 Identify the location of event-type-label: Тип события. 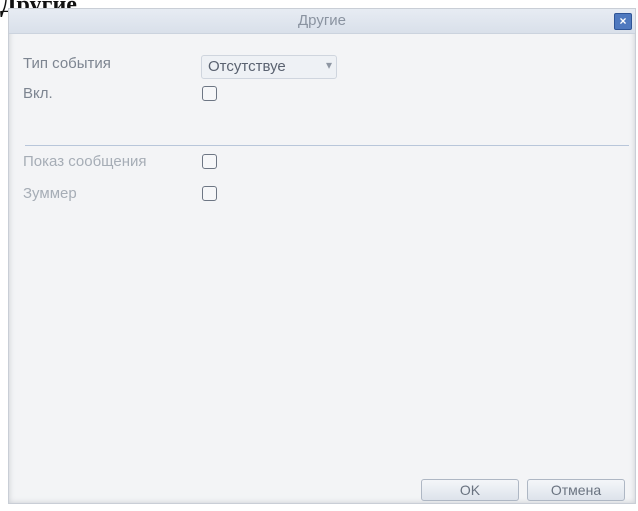
(67, 63).